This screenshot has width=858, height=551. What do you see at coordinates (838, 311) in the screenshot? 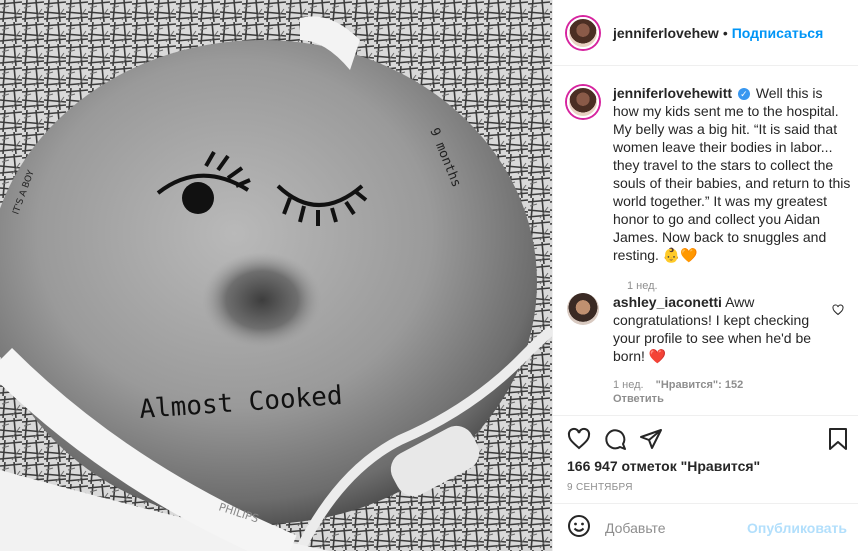
I see `comment-like-heart-icon` at bounding box center [838, 311].